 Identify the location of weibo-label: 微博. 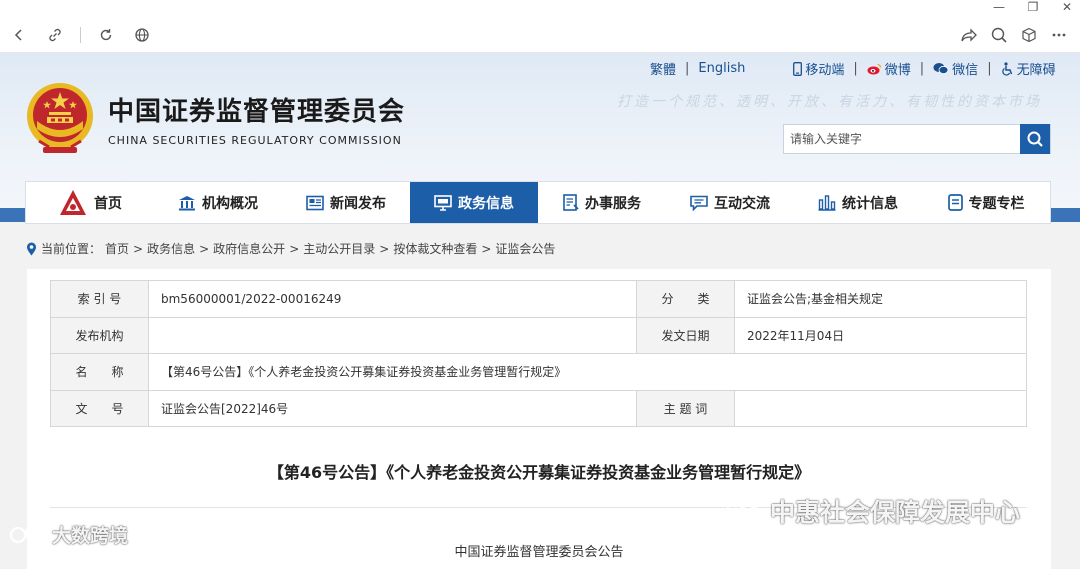
(897, 70).